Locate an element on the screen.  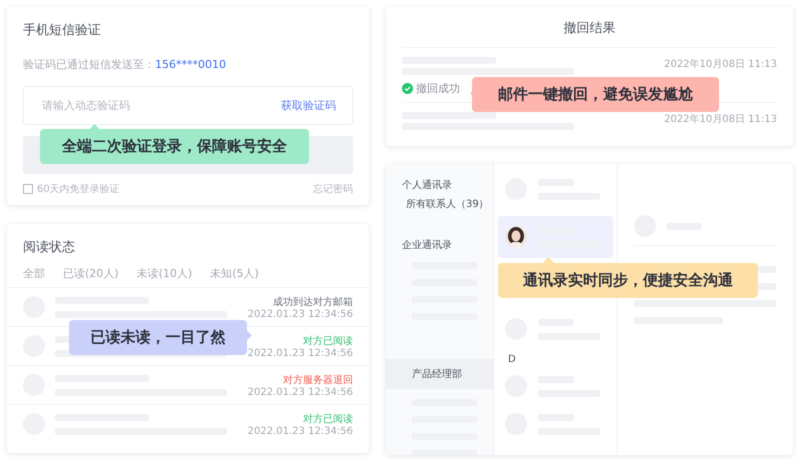
delivery-status: 对方服务器退回 is located at coordinates (317, 380).